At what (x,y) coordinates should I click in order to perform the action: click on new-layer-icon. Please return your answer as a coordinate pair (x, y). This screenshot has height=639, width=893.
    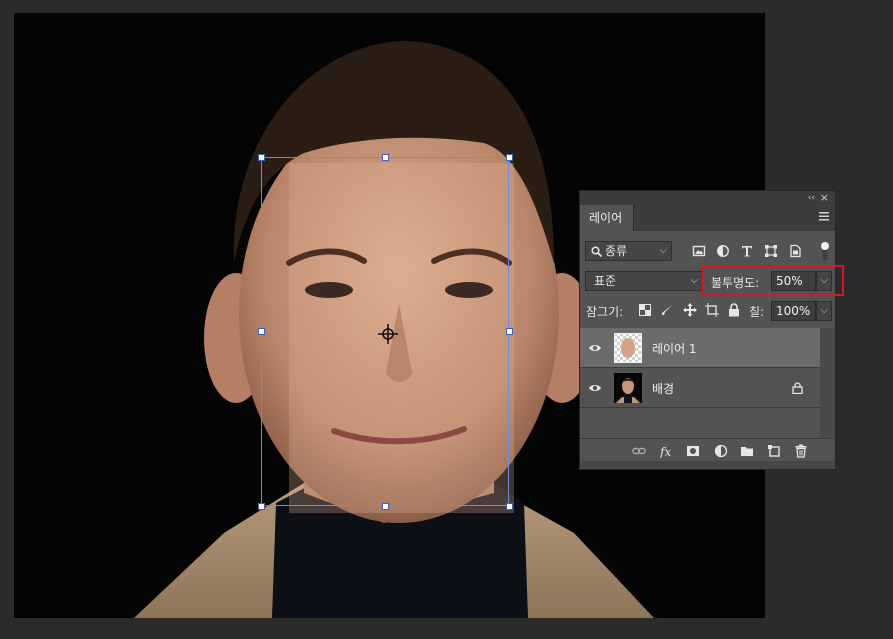
    Looking at the image, I should click on (774, 451).